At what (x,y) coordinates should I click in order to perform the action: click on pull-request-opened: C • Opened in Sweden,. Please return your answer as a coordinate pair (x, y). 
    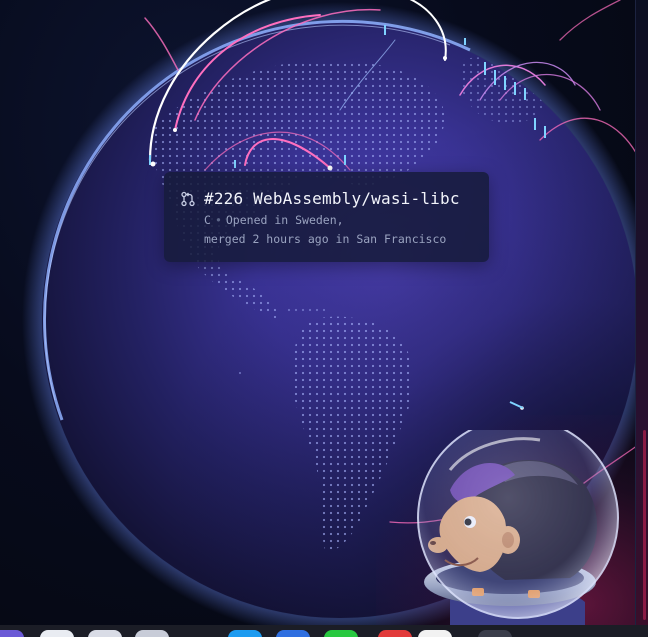
    Looking at the image, I should click on (274, 220).